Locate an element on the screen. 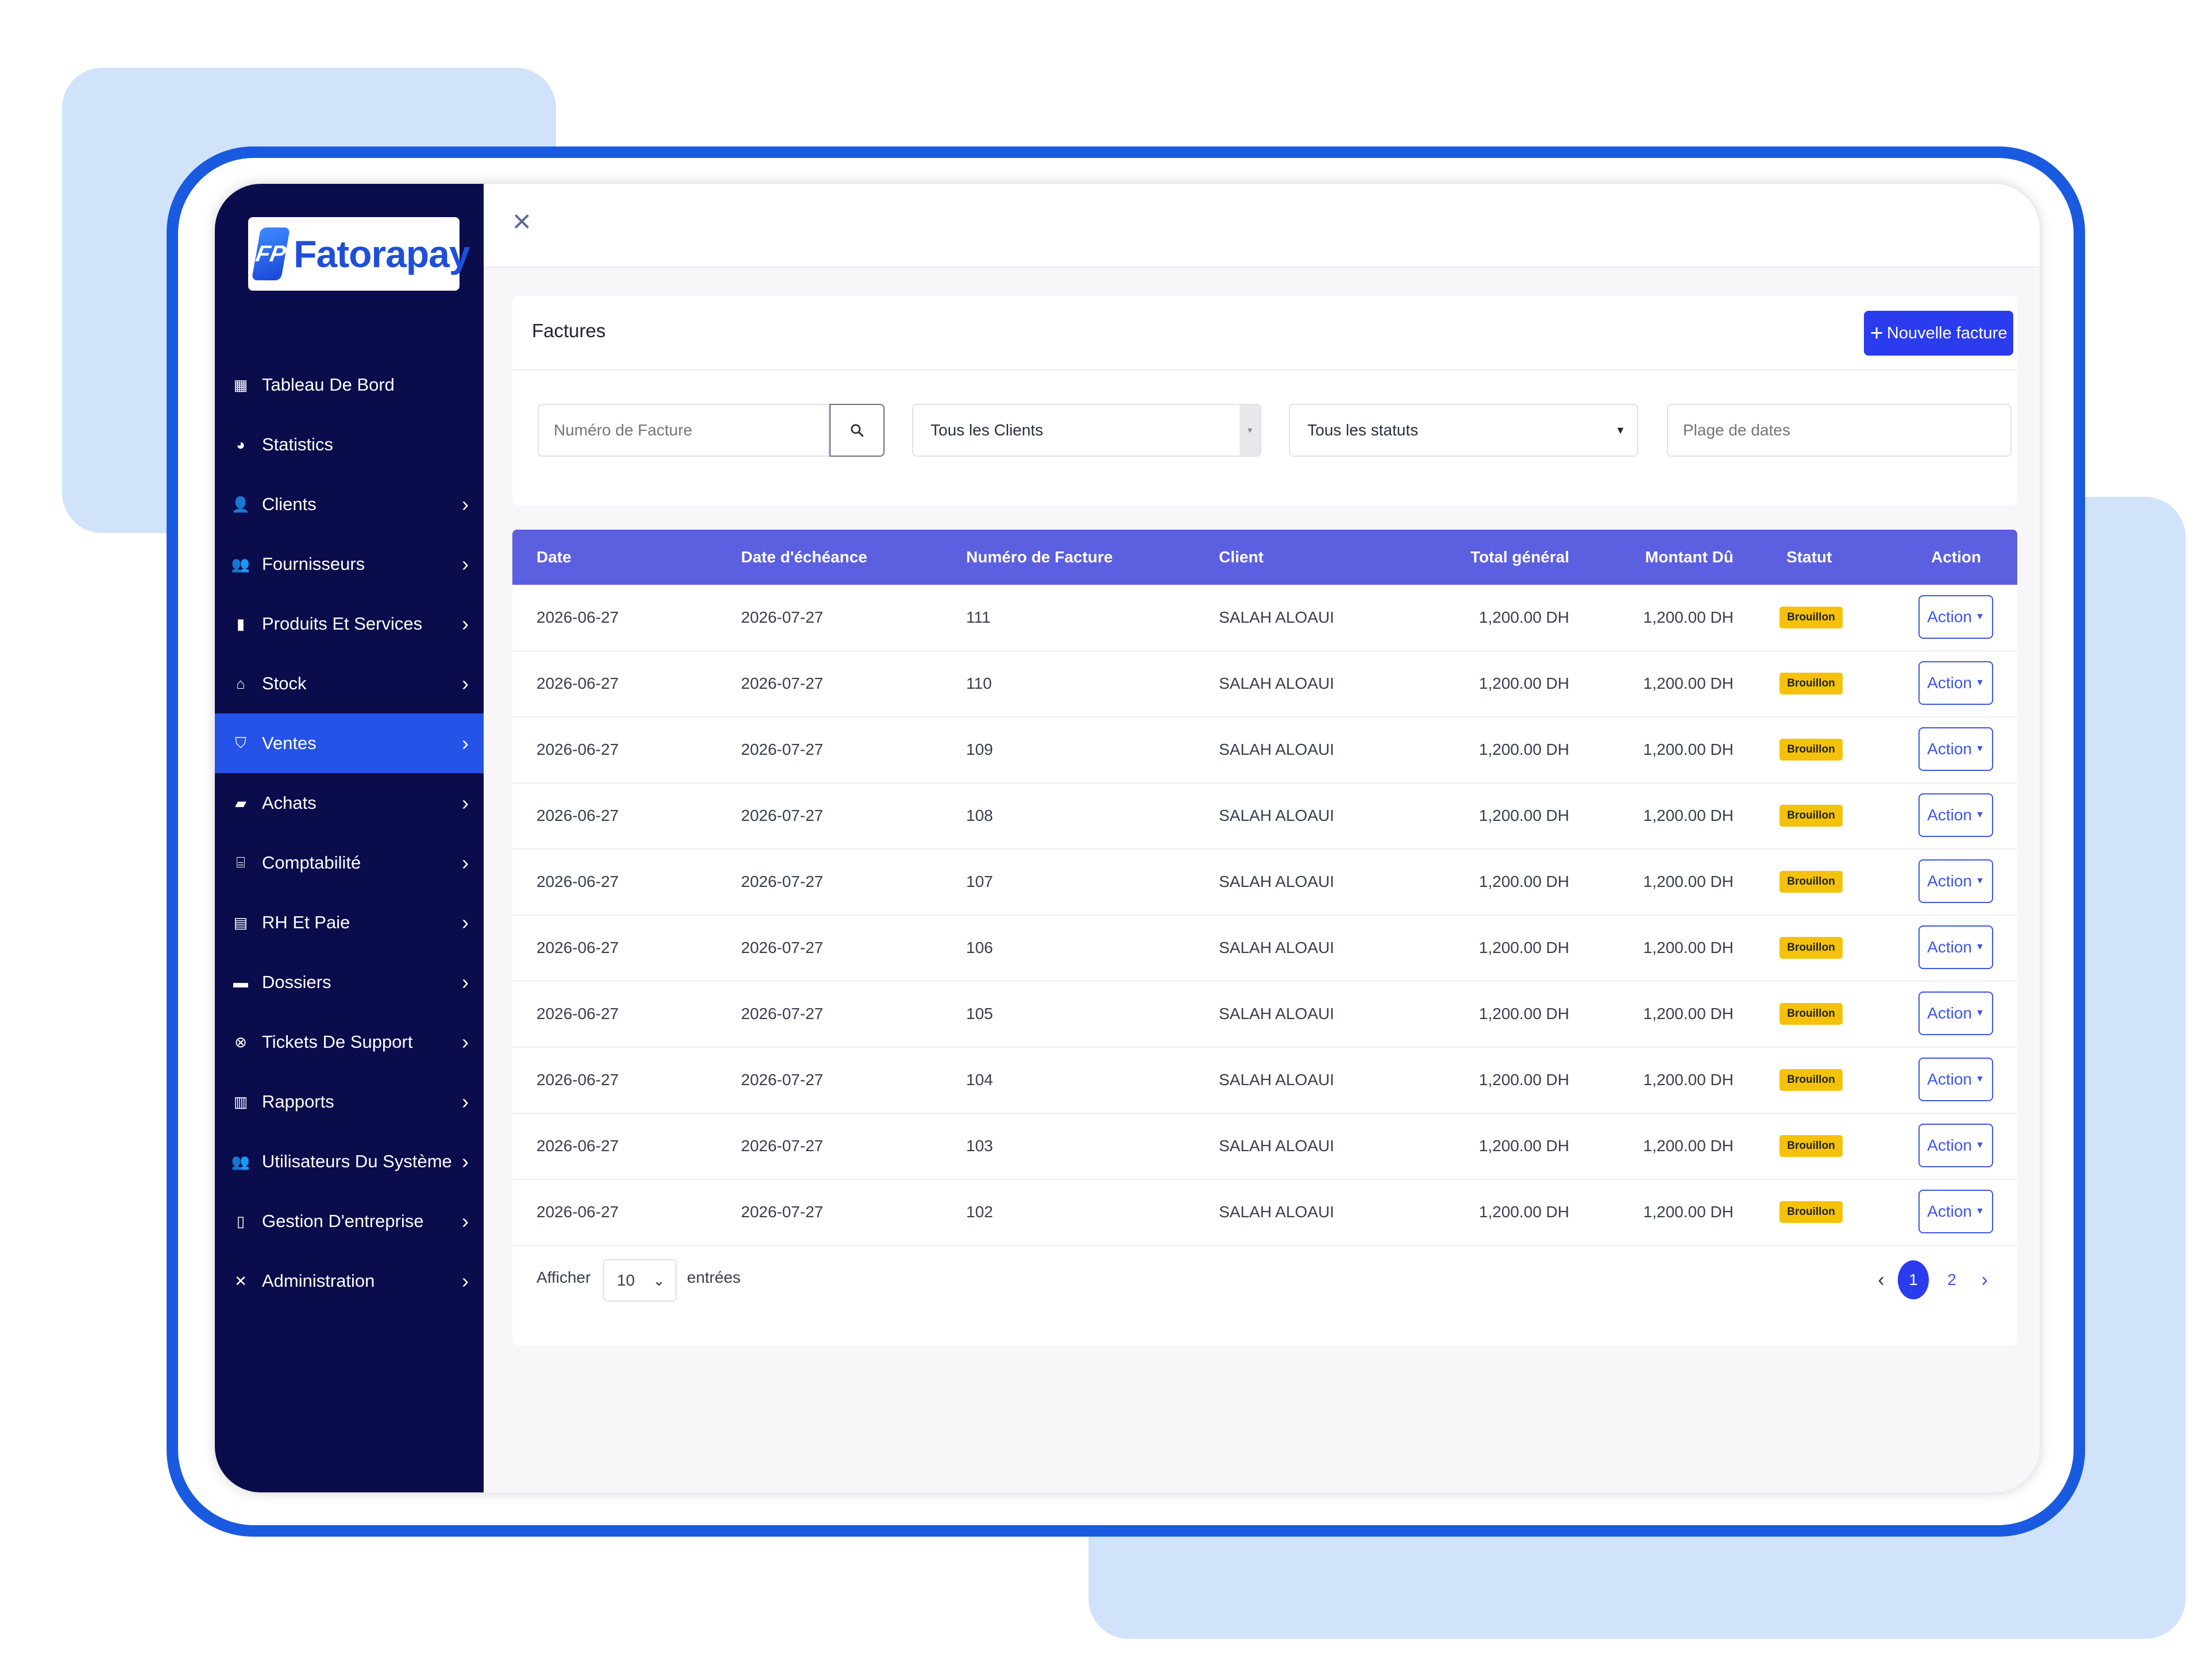  column-header: Date d'échéance is located at coordinates (804, 557).